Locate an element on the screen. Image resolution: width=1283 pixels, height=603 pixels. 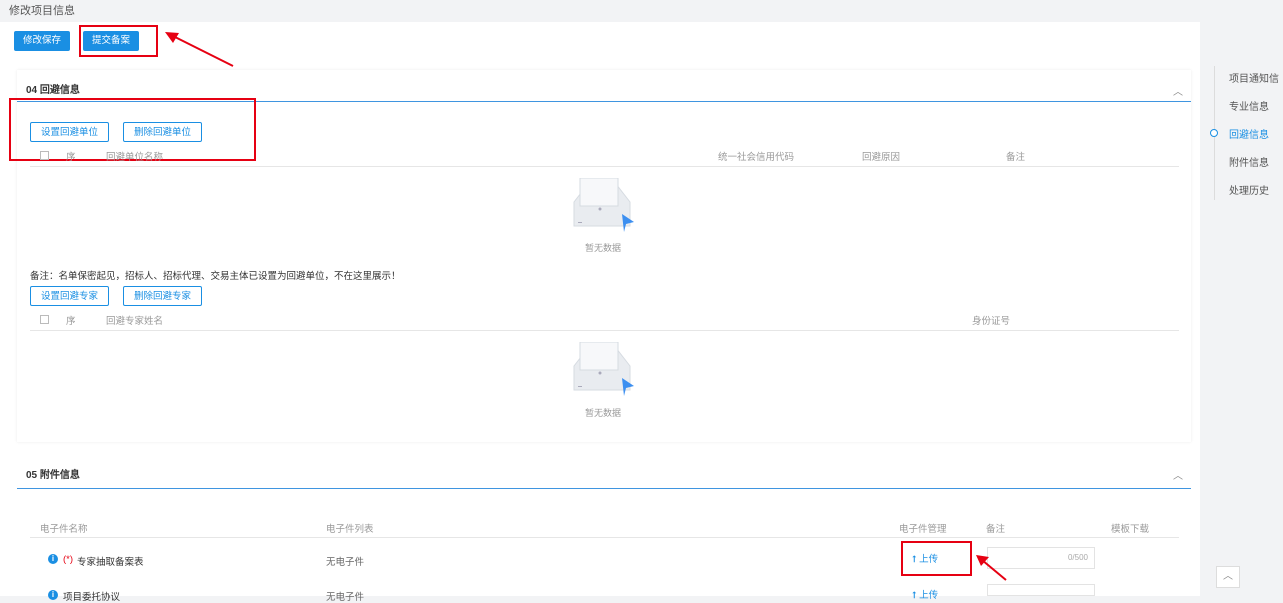
avoid-note: 备注：名单保密起见，招标人、招标代理、交易主体已设置为回避单位，不在这里展示！ is located at coordinates (215, 276).